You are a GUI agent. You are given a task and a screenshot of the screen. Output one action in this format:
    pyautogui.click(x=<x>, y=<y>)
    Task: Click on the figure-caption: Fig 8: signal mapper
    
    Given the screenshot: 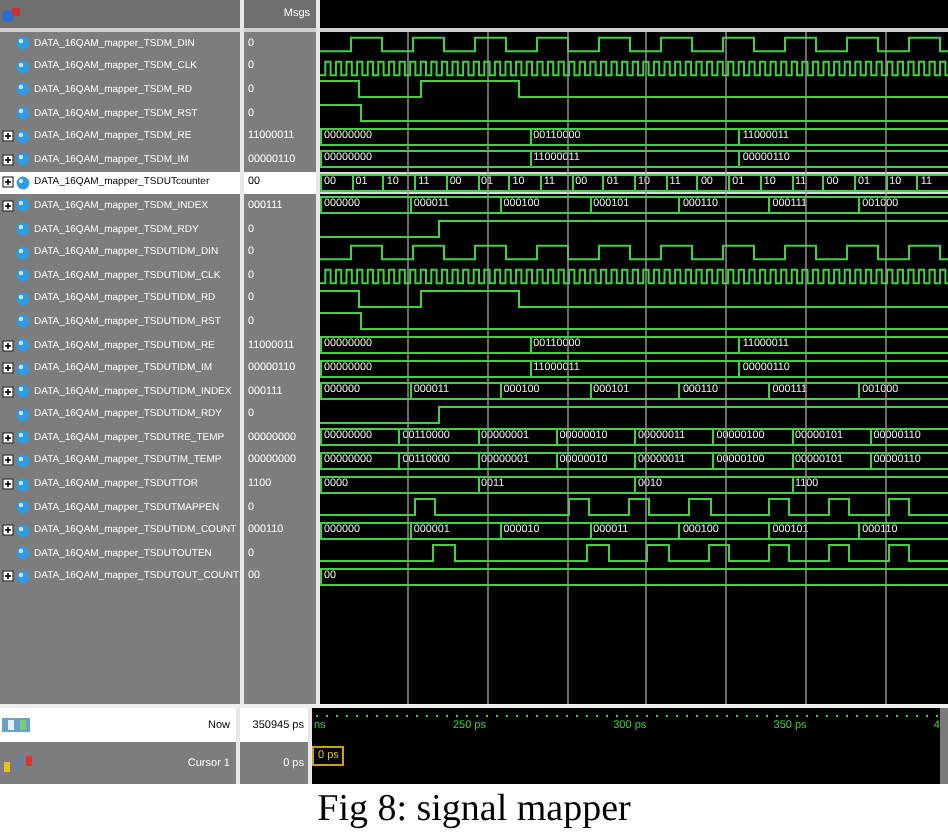 What is the action you would take?
    pyautogui.click(x=474, y=810)
    